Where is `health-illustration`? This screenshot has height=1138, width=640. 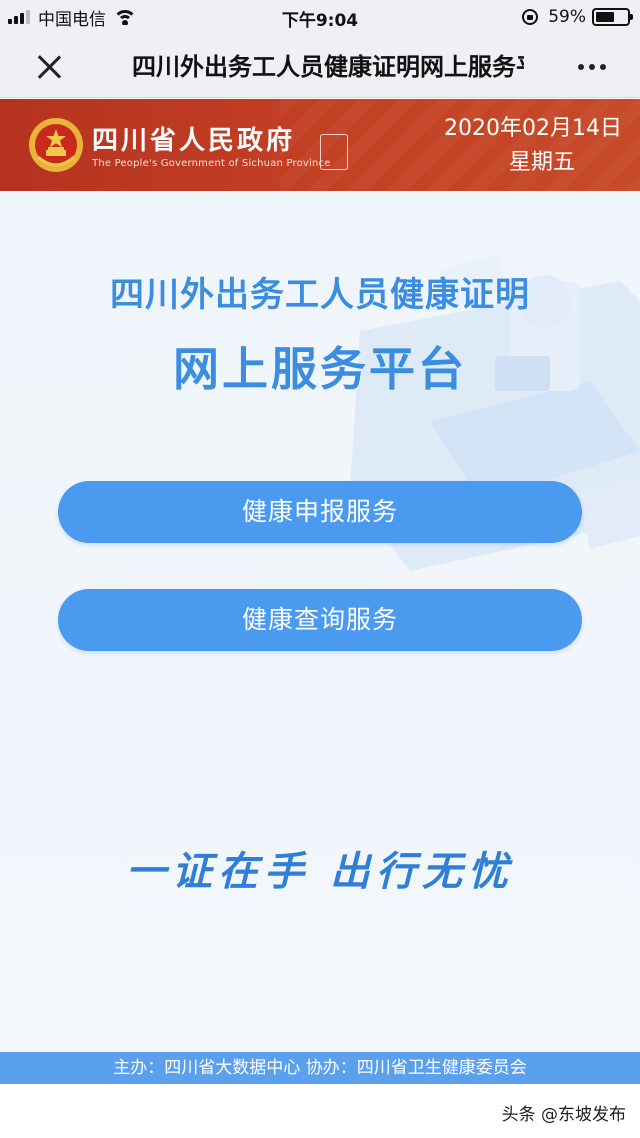
health-illustration is located at coordinates (495, 412).